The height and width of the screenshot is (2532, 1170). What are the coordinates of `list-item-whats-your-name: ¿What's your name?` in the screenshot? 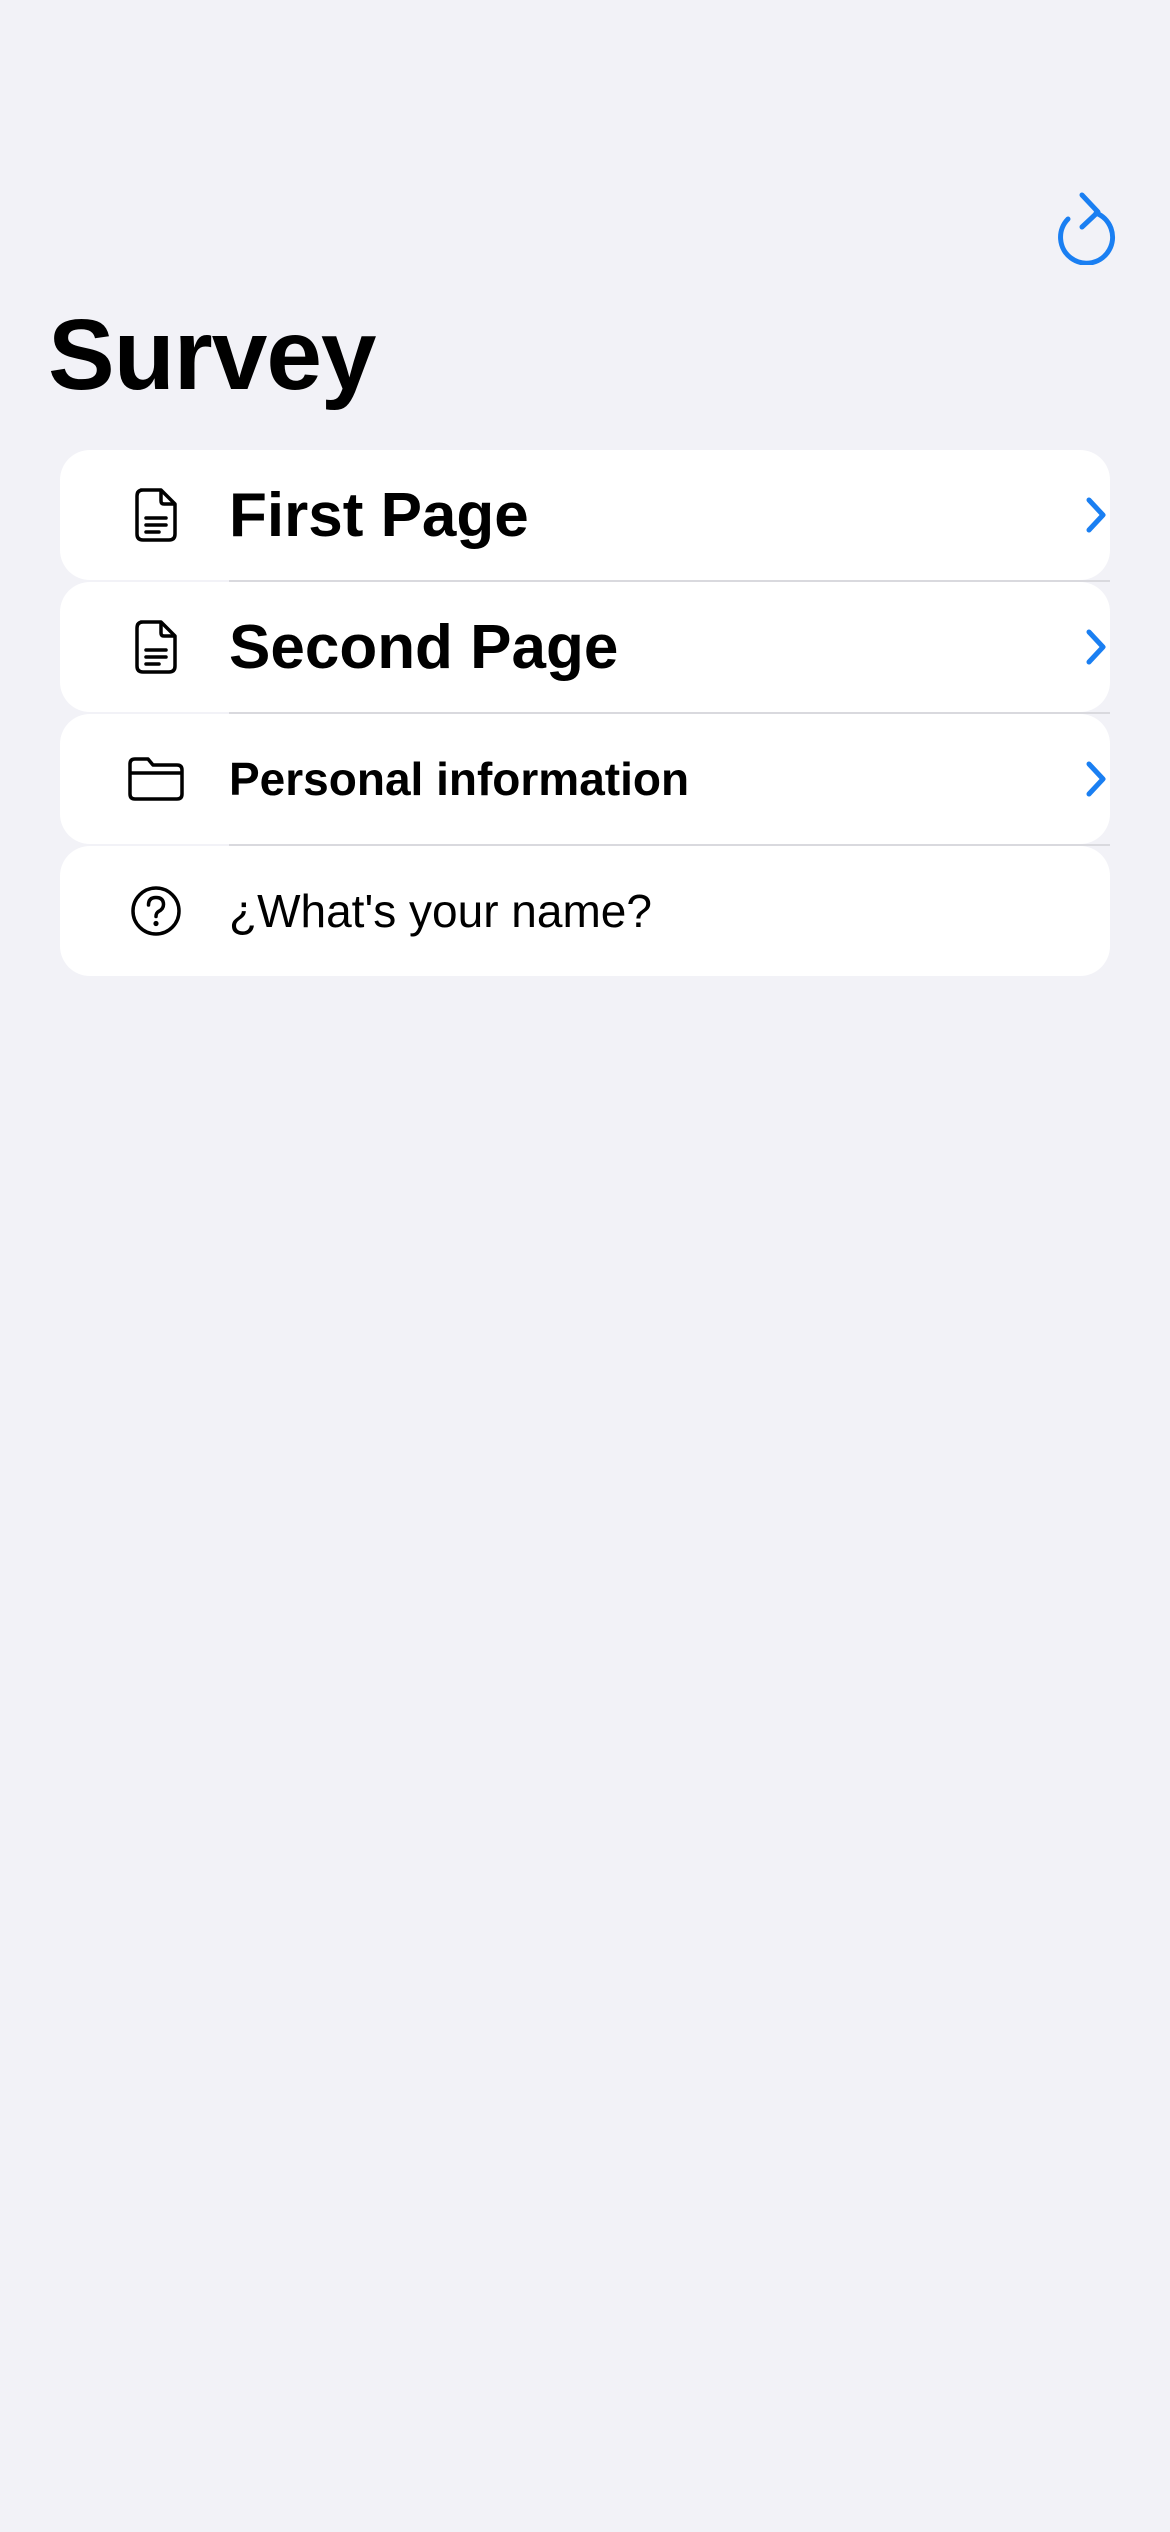 It's located at (585, 911).